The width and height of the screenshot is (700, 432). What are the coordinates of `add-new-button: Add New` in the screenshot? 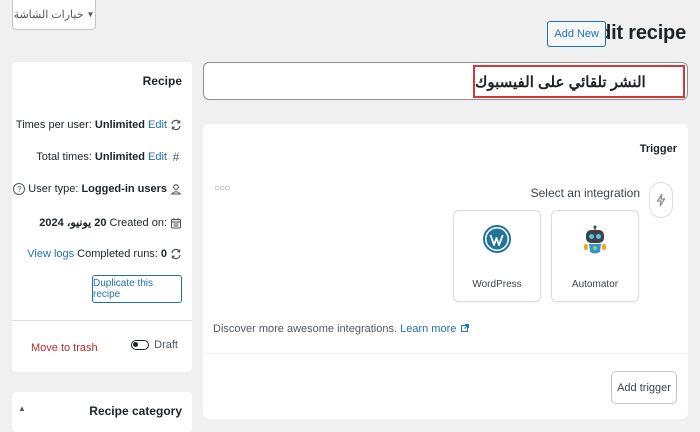 It's located at (576, 34).